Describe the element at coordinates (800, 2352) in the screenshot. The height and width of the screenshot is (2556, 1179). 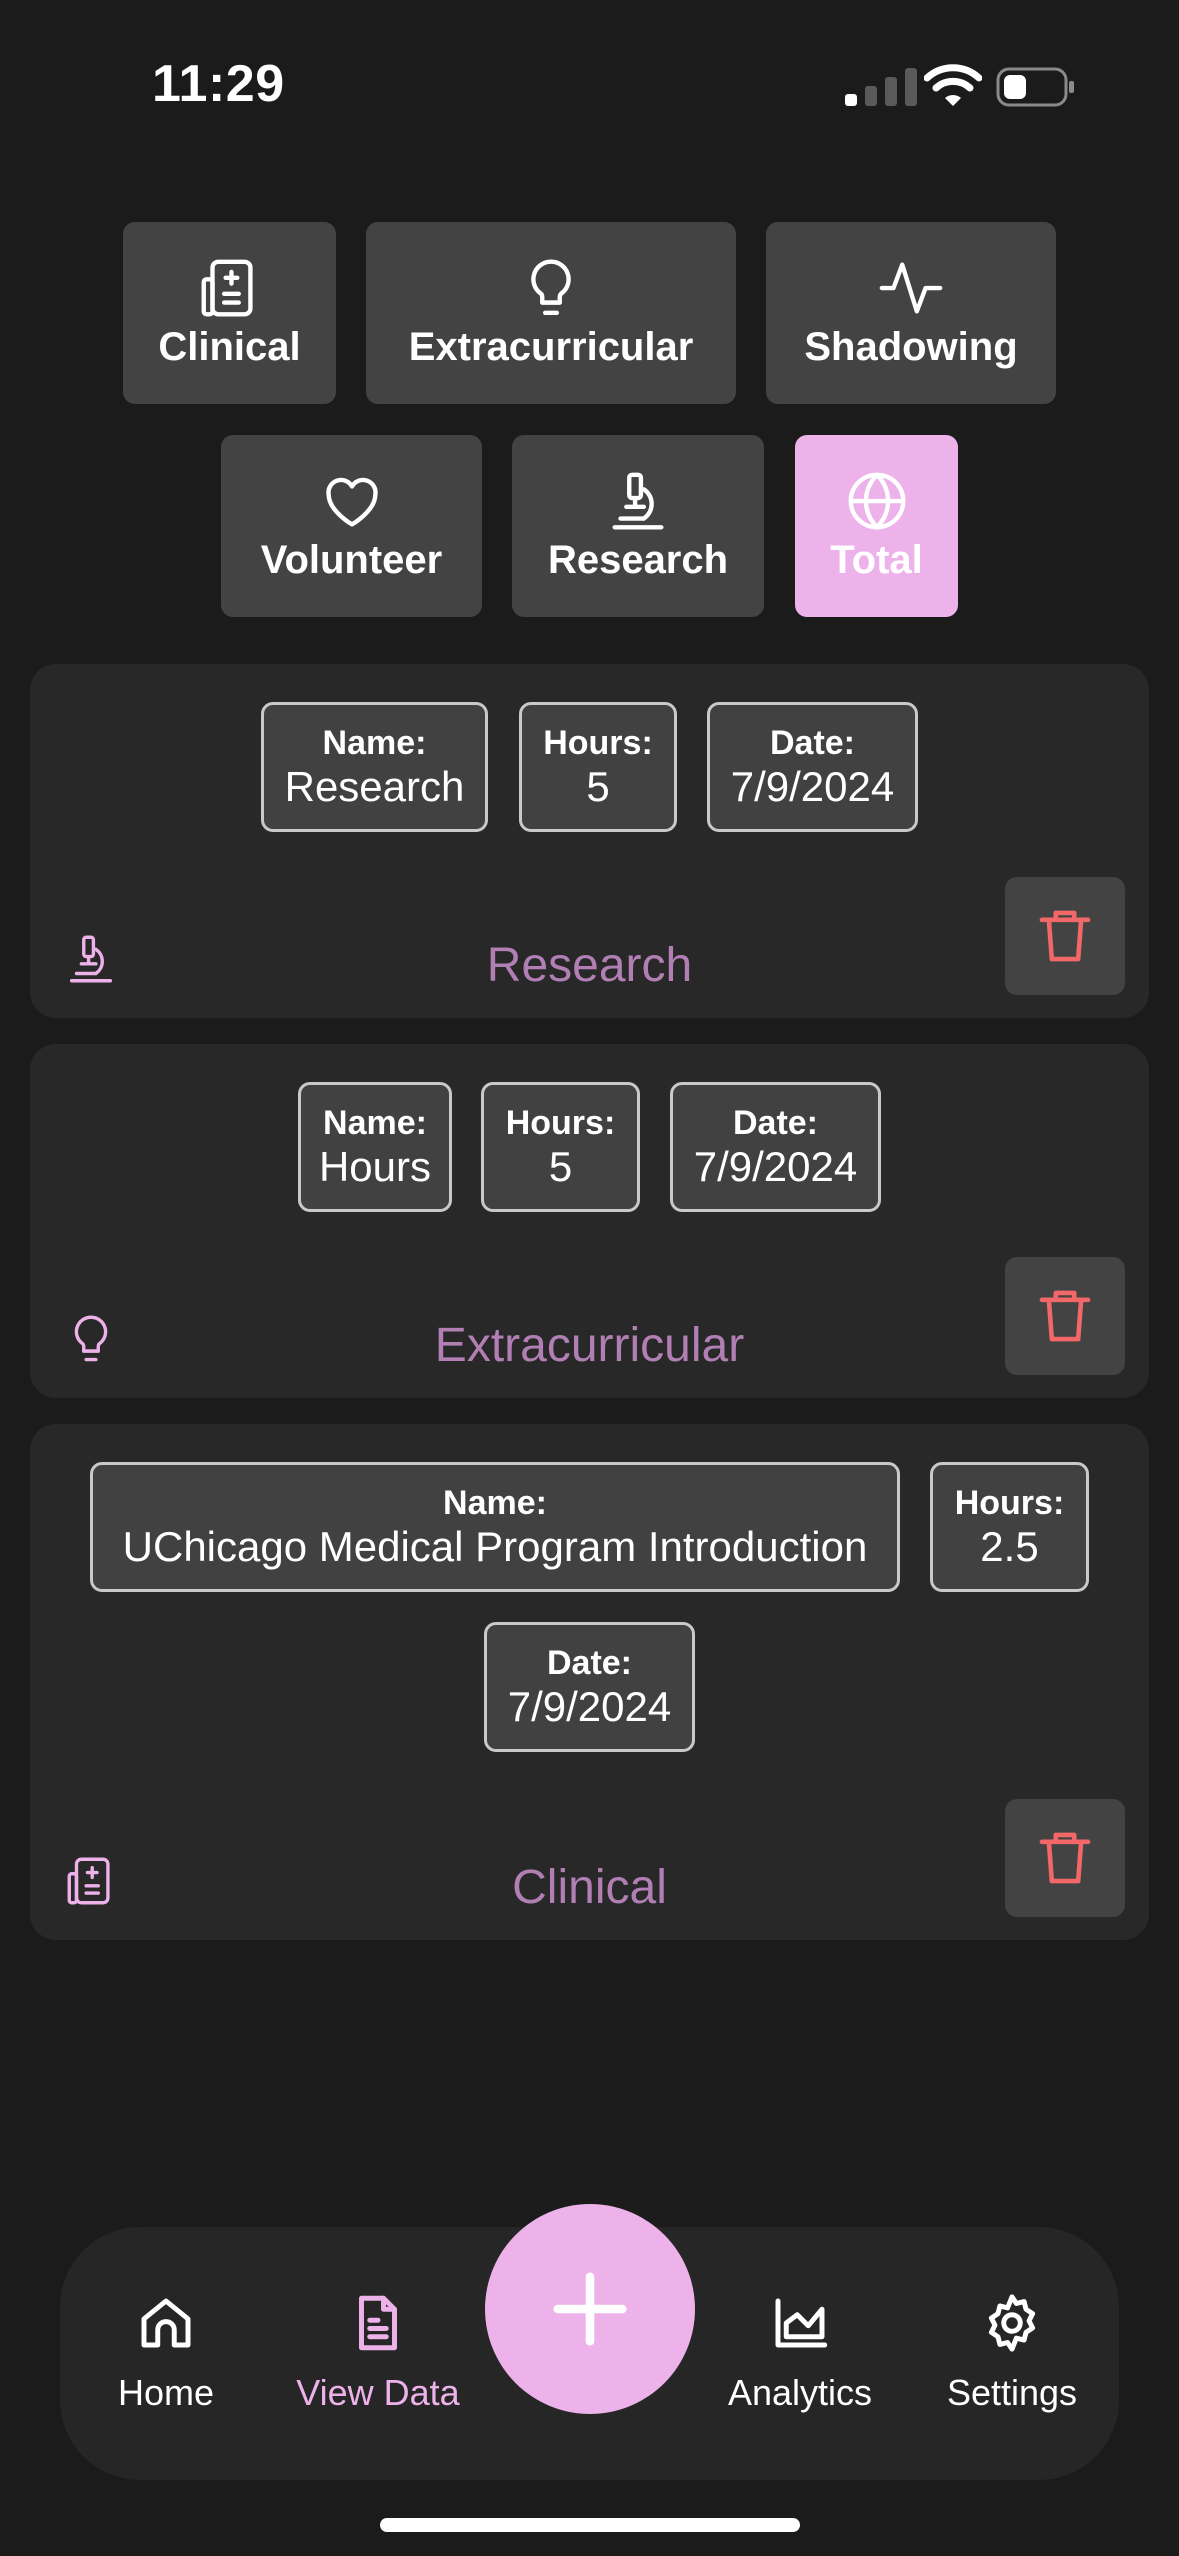
I see `nav-analytics: Analytics` at that location.